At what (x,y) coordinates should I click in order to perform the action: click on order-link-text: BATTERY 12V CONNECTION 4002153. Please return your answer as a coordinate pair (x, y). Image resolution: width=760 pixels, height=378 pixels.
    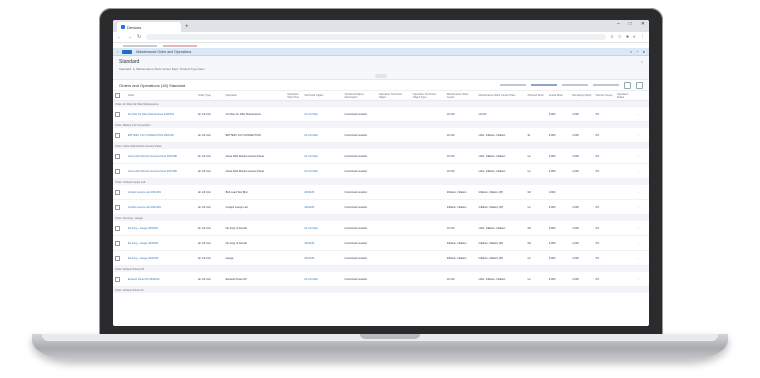
    Looking at the image, I should click on (151, 135).